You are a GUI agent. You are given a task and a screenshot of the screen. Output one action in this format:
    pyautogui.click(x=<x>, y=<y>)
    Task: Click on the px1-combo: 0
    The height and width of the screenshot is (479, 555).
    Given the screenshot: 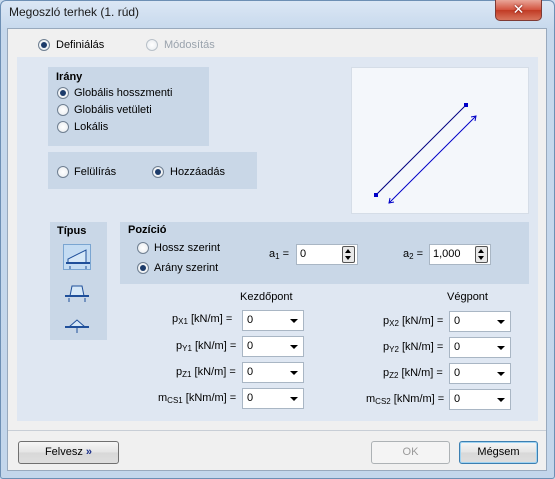 What is the action you would take?
    pyautogui.click(x=273, y=320)
    